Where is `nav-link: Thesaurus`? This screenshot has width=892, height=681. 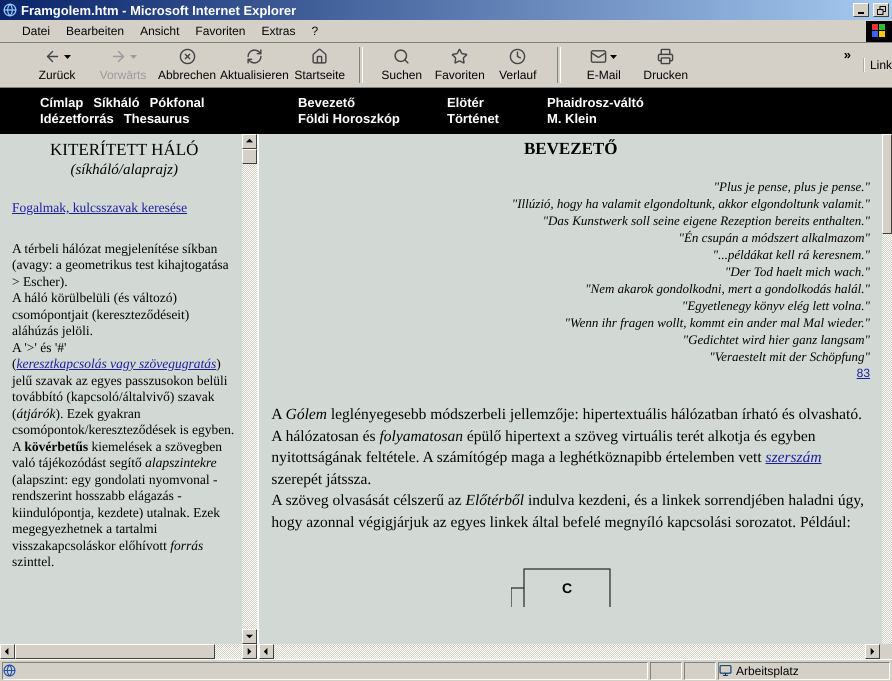 nav-link: Thesaurus is located at coordinates (157, 119).